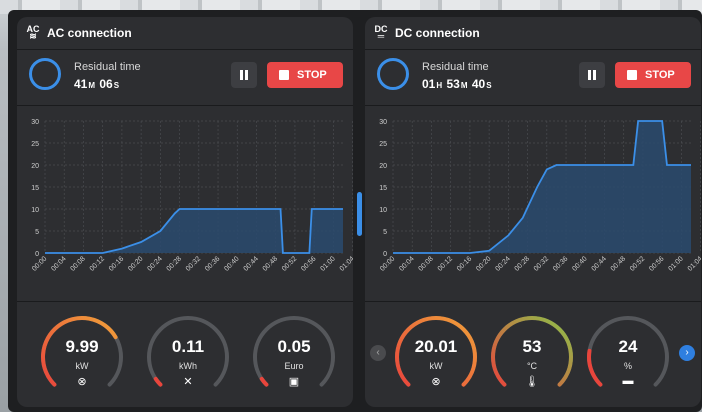 This screenshot has width=702, height=412. Describe the element at coordinates (294, 382) in the screenshot. I see `wallet-icon: ▣` at that location.